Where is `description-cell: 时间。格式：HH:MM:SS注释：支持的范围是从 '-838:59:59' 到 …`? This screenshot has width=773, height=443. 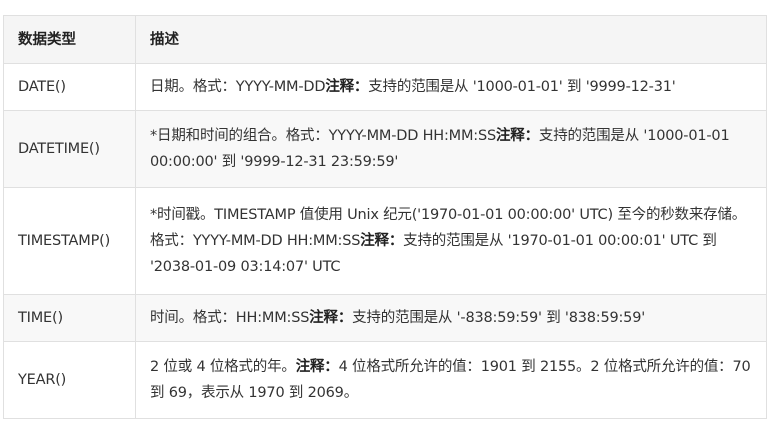
description-cell: 时间。格式：HH:MM:SS注释：支持的范围是从 '-838:59:59' 到 … is located at coordinates (451, 318).